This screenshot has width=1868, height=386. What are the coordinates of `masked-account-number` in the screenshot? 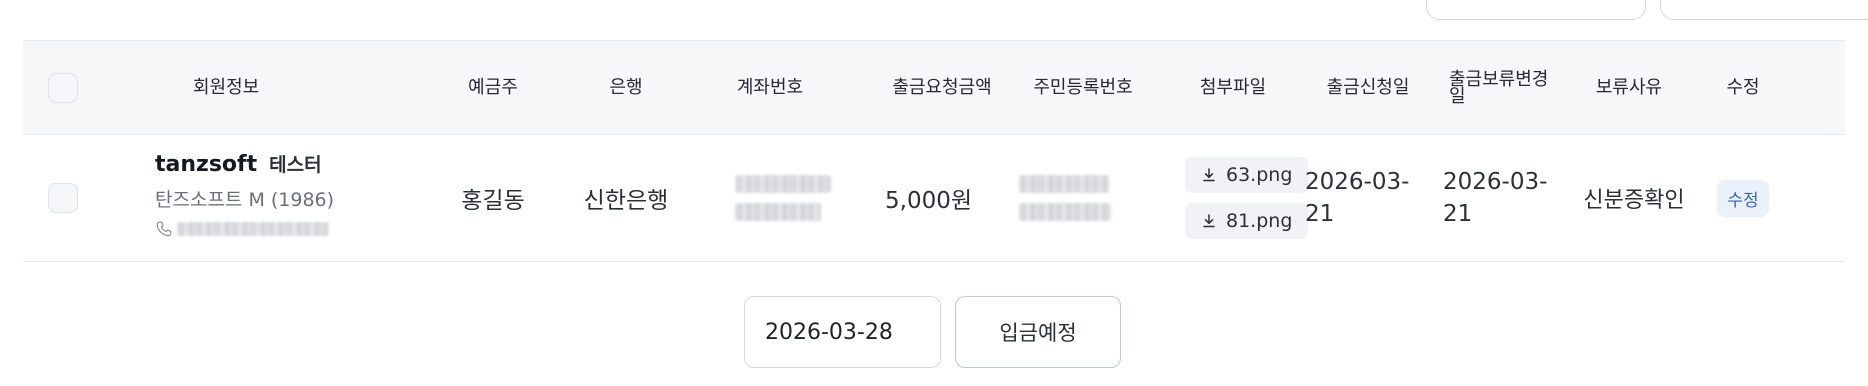 It's located at (783, 198).